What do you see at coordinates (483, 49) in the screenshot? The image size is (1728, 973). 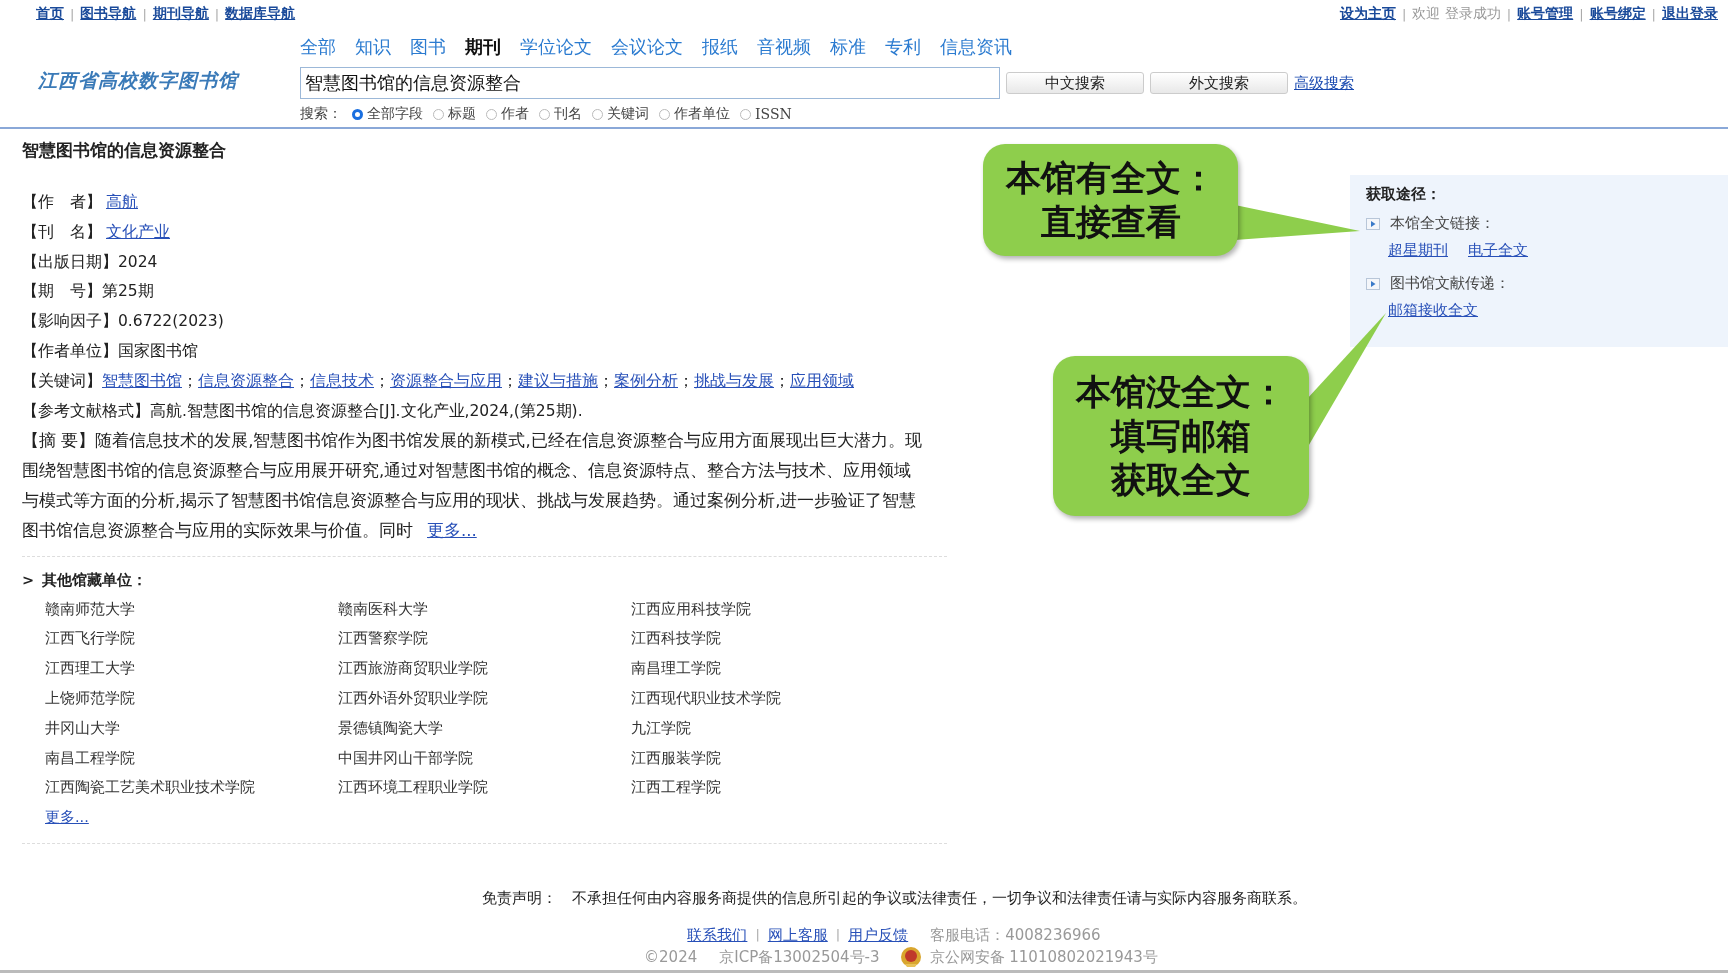 I see `channel-tab: 期刊` at bounding box center [483, 49].